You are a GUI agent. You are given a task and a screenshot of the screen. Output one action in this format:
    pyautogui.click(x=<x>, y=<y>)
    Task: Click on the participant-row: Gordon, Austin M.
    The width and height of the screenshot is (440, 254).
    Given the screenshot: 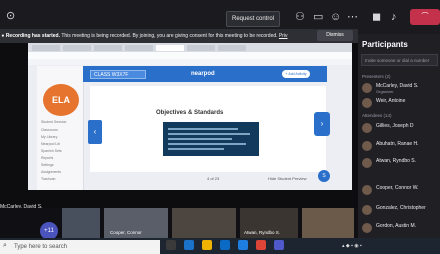 What is the action you would take?
    pyautogui.click(x=400, y=228)
    